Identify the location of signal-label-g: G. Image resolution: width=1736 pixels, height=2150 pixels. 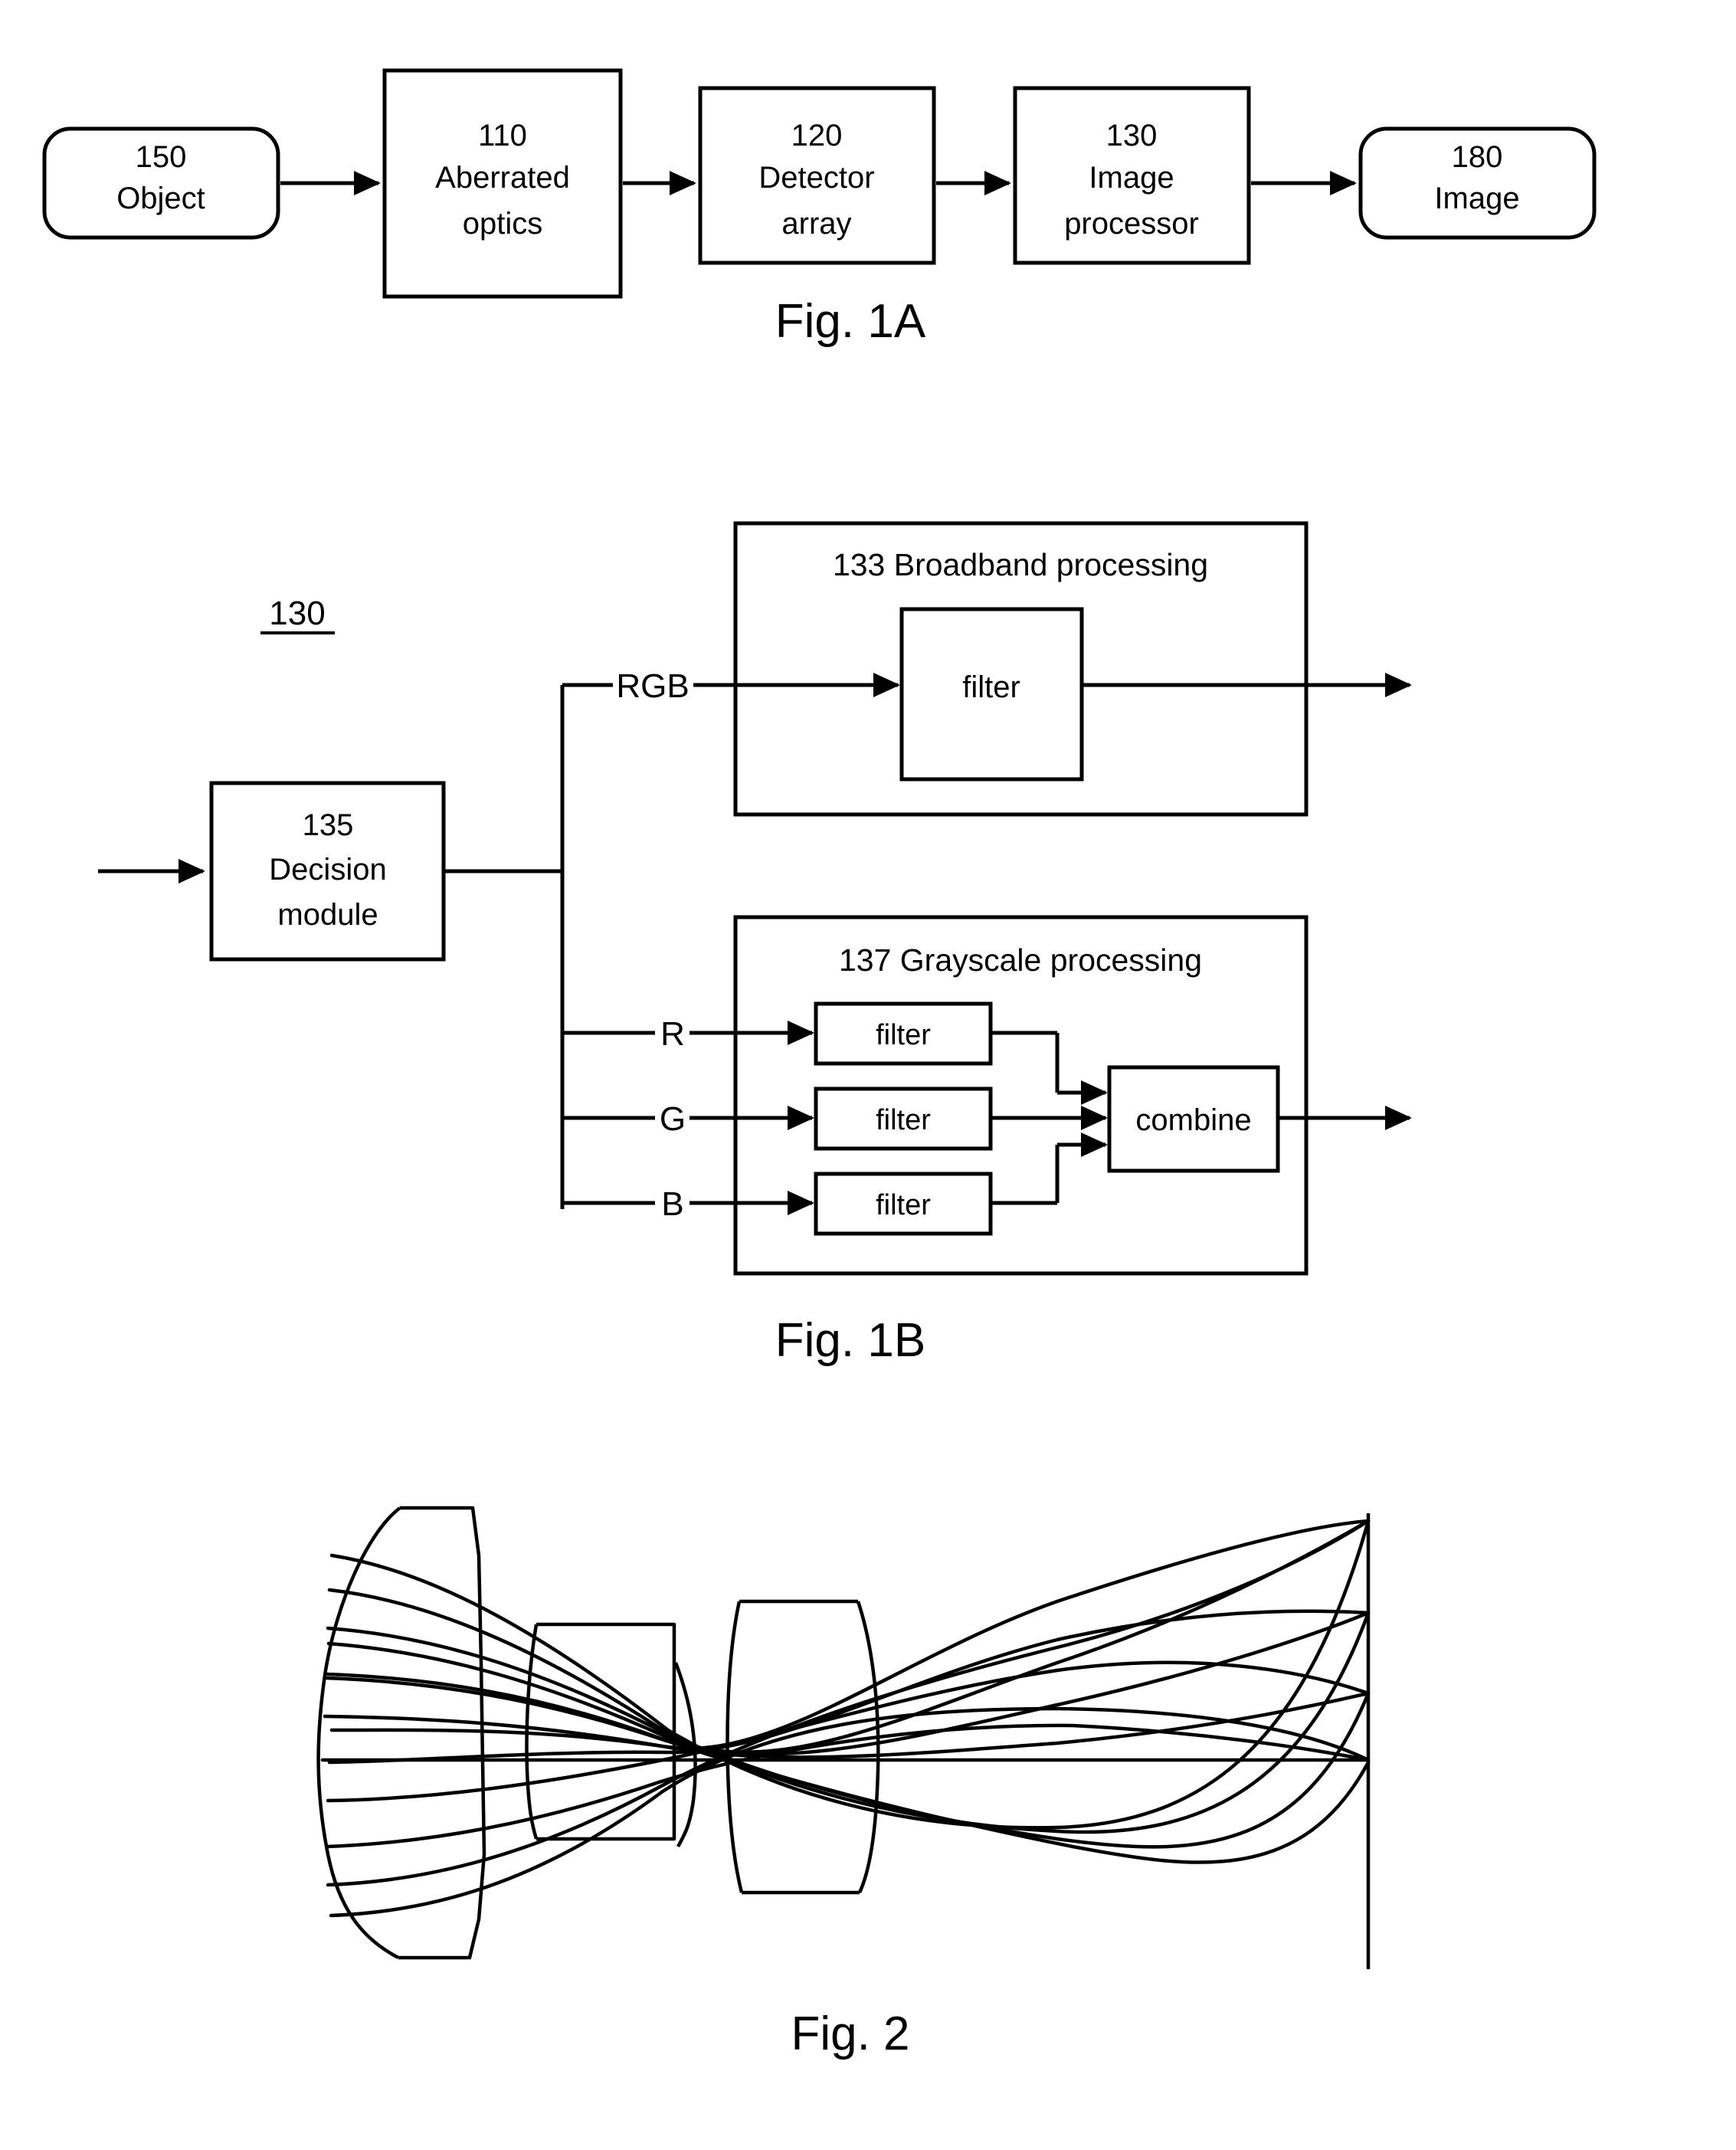
(673, 1119).